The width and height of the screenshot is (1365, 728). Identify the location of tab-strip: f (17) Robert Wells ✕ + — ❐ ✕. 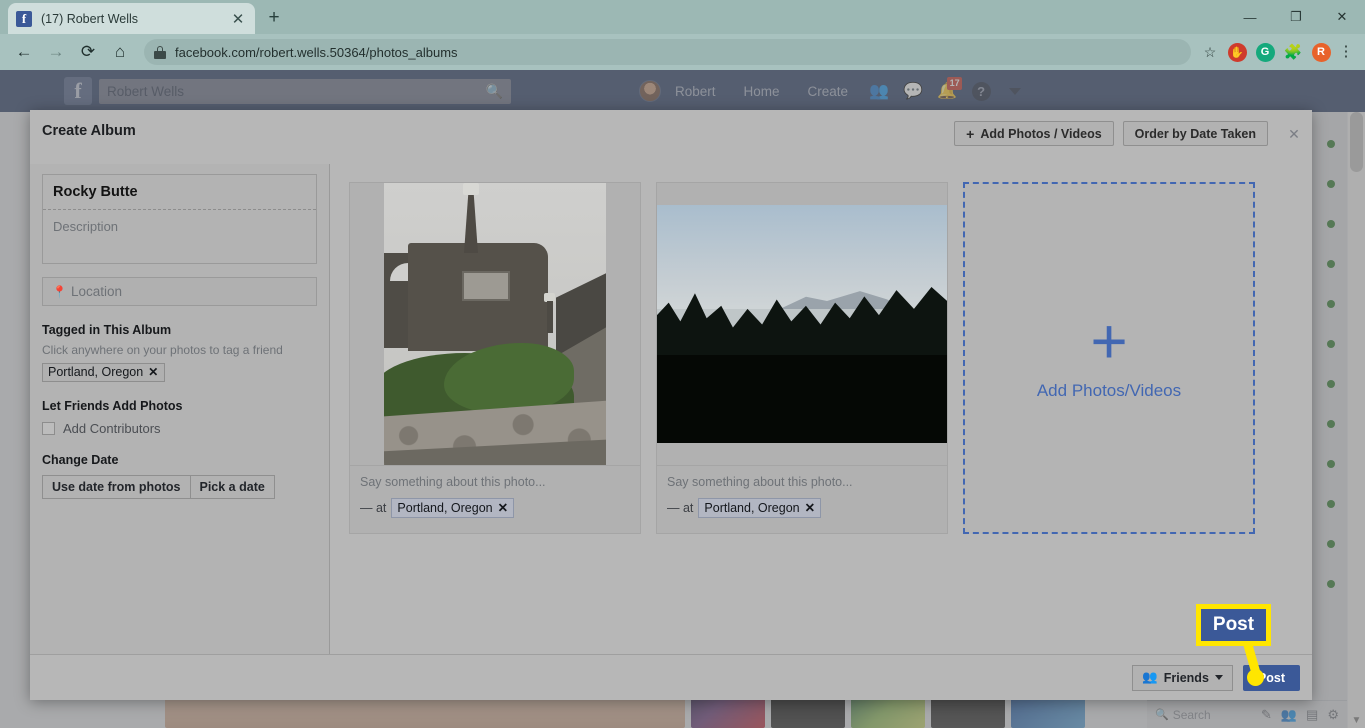
(682, 17).